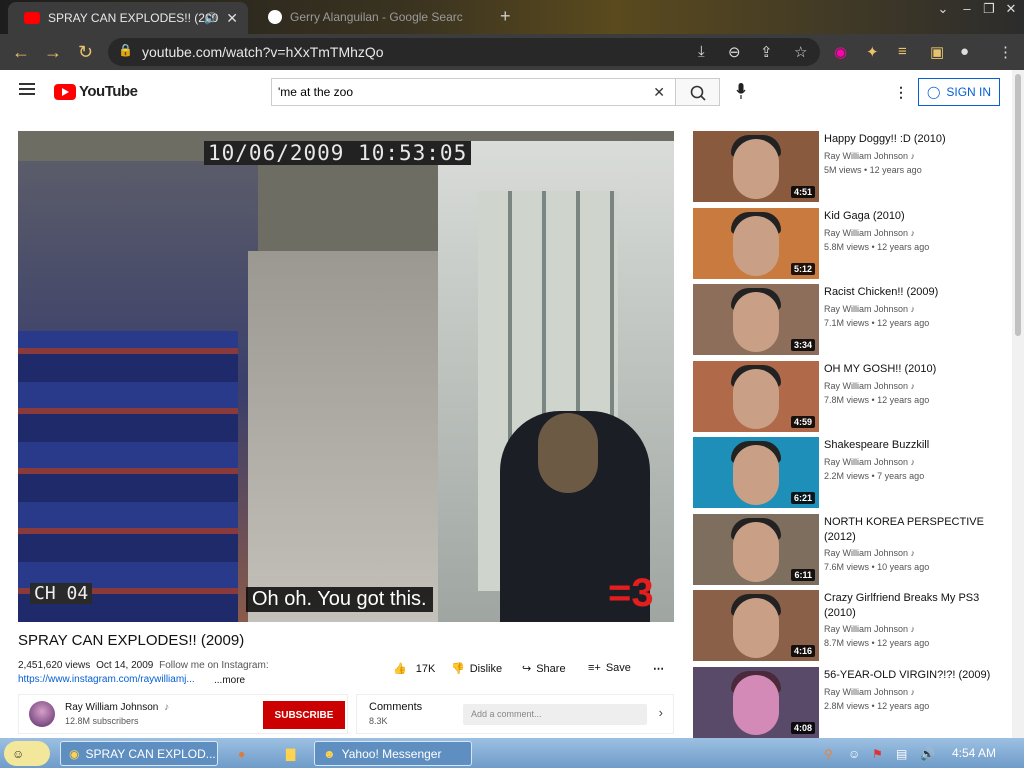  What do you see at coordinates (872, 52) in the screenshot?
I see `extensions-puzzle-icon: ✦` at bounding box center [872, 52].